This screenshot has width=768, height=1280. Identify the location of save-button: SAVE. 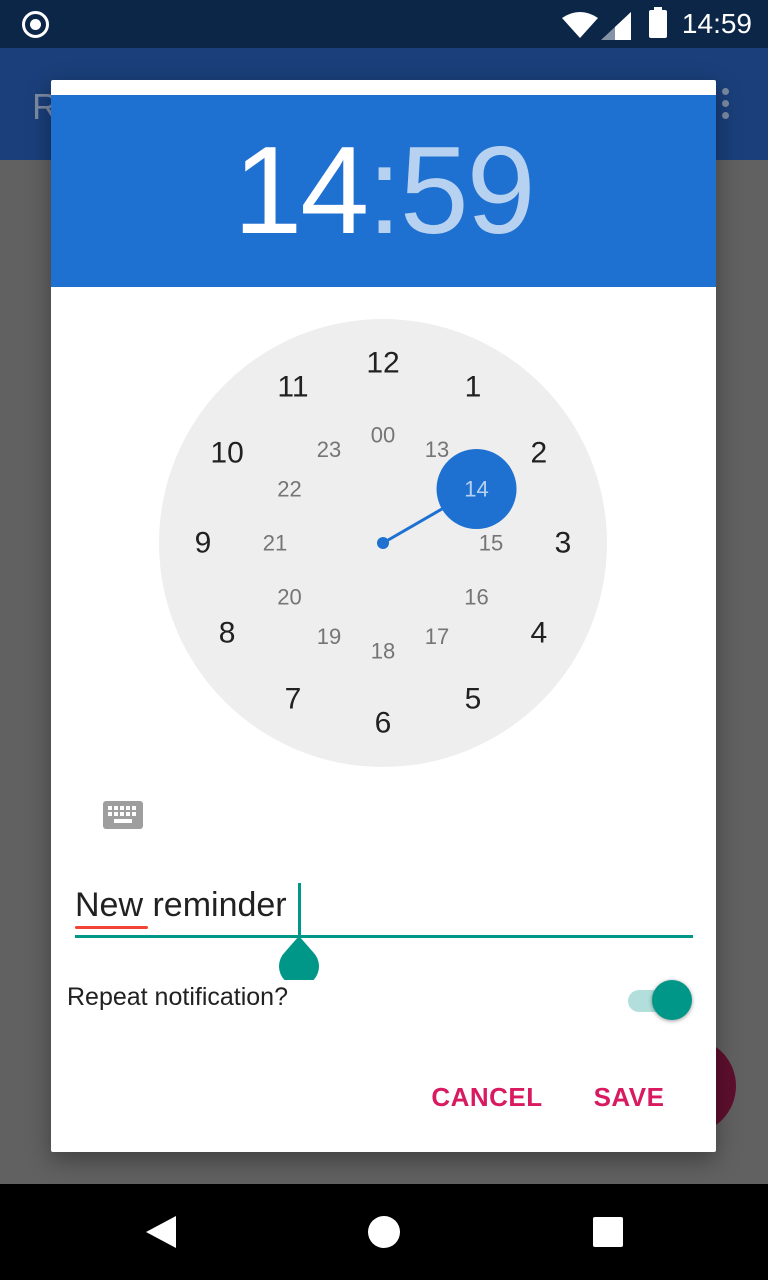
(629, 1097).